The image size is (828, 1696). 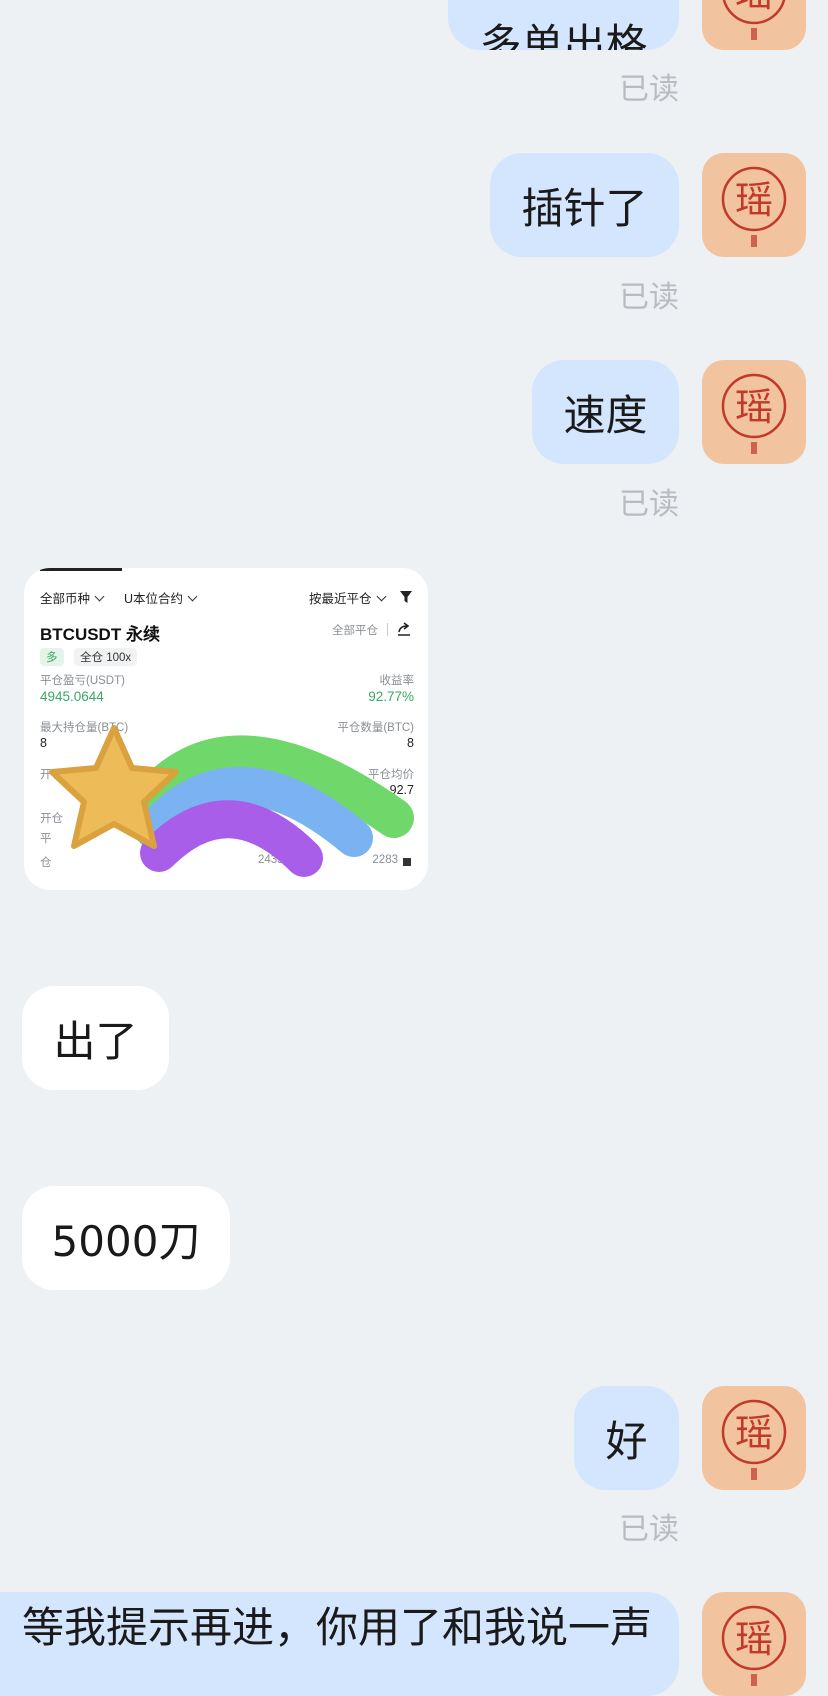 I want to click on message-text: 等我提示再进，你用了和我说一声, so click(x=337, y=1627).